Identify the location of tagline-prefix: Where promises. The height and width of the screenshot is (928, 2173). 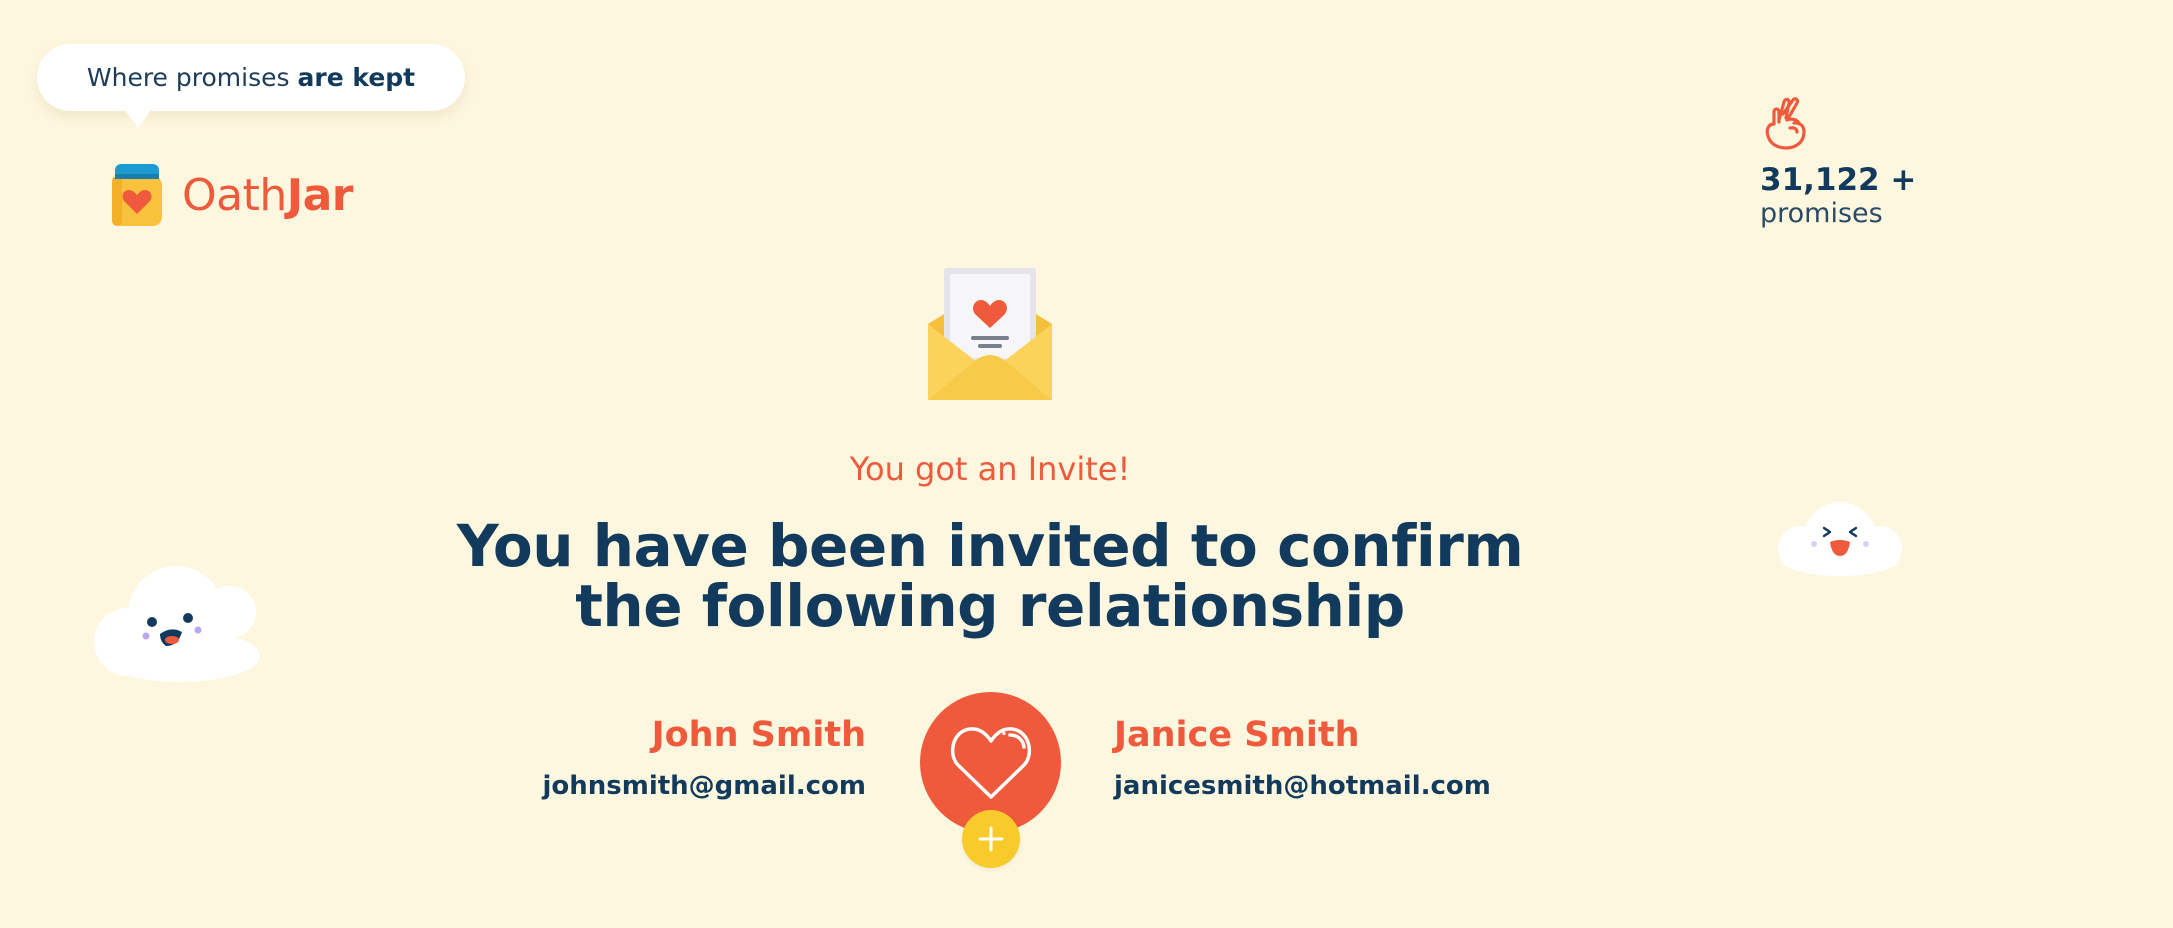
(188, 77).